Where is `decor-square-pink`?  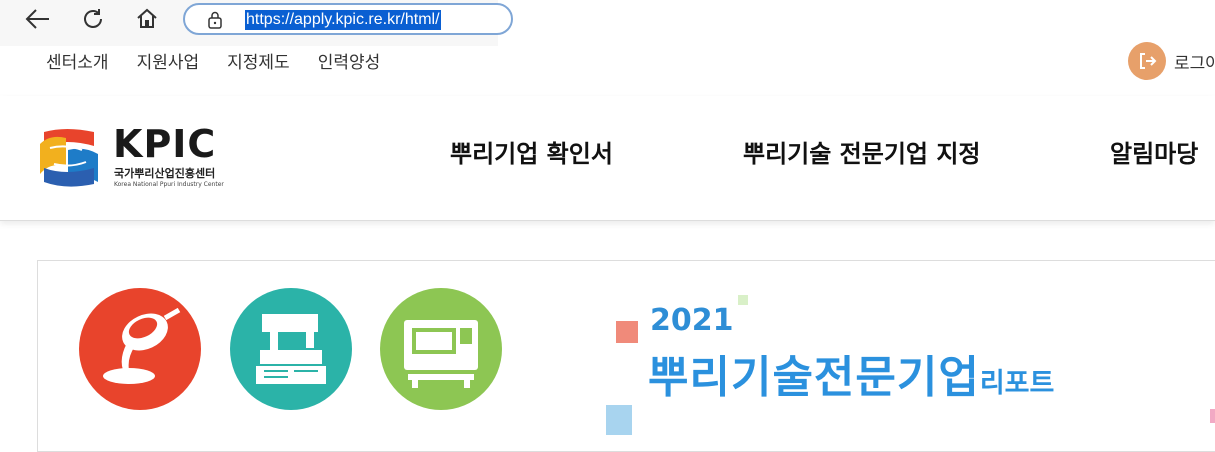 decor-square-pink is located at coordinates (1212, 416).